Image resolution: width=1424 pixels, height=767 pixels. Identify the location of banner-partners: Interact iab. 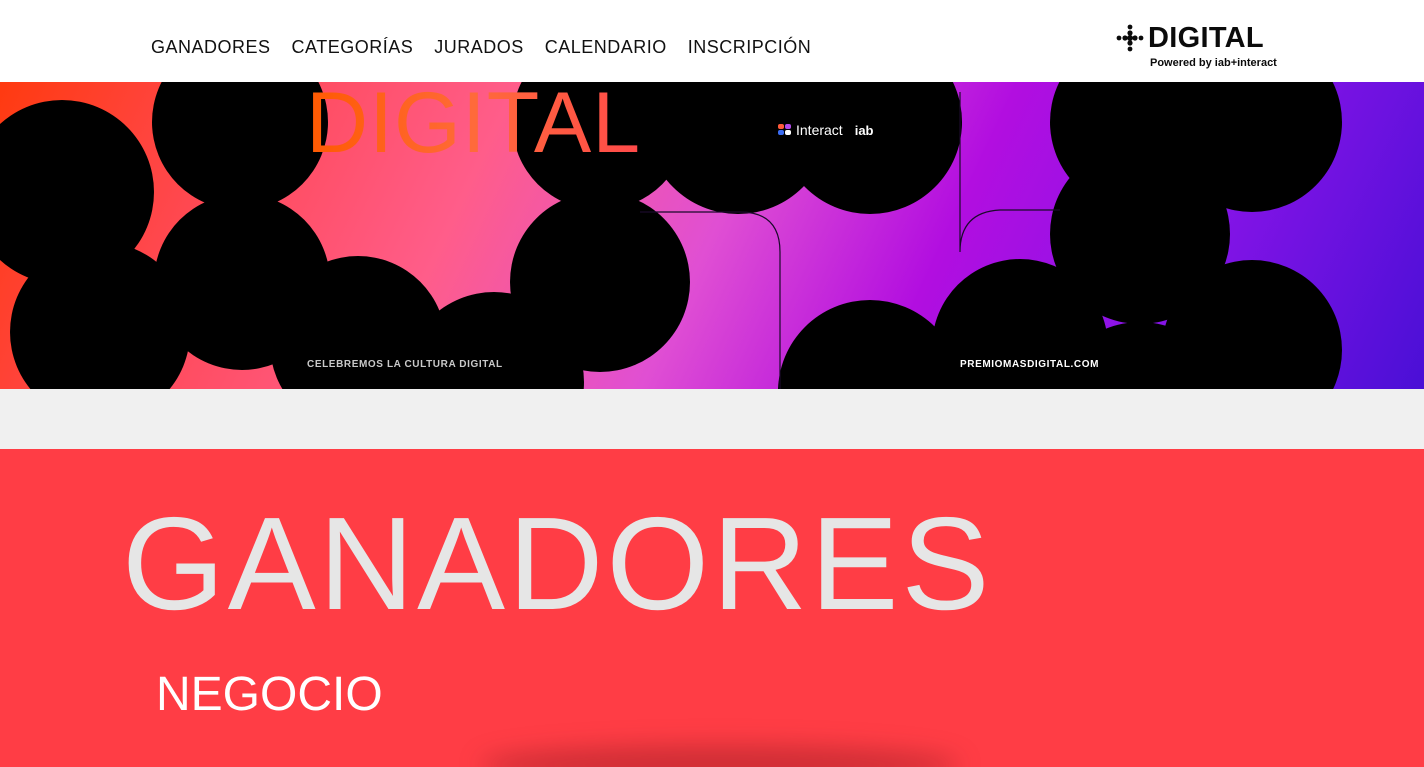
(826, 130).